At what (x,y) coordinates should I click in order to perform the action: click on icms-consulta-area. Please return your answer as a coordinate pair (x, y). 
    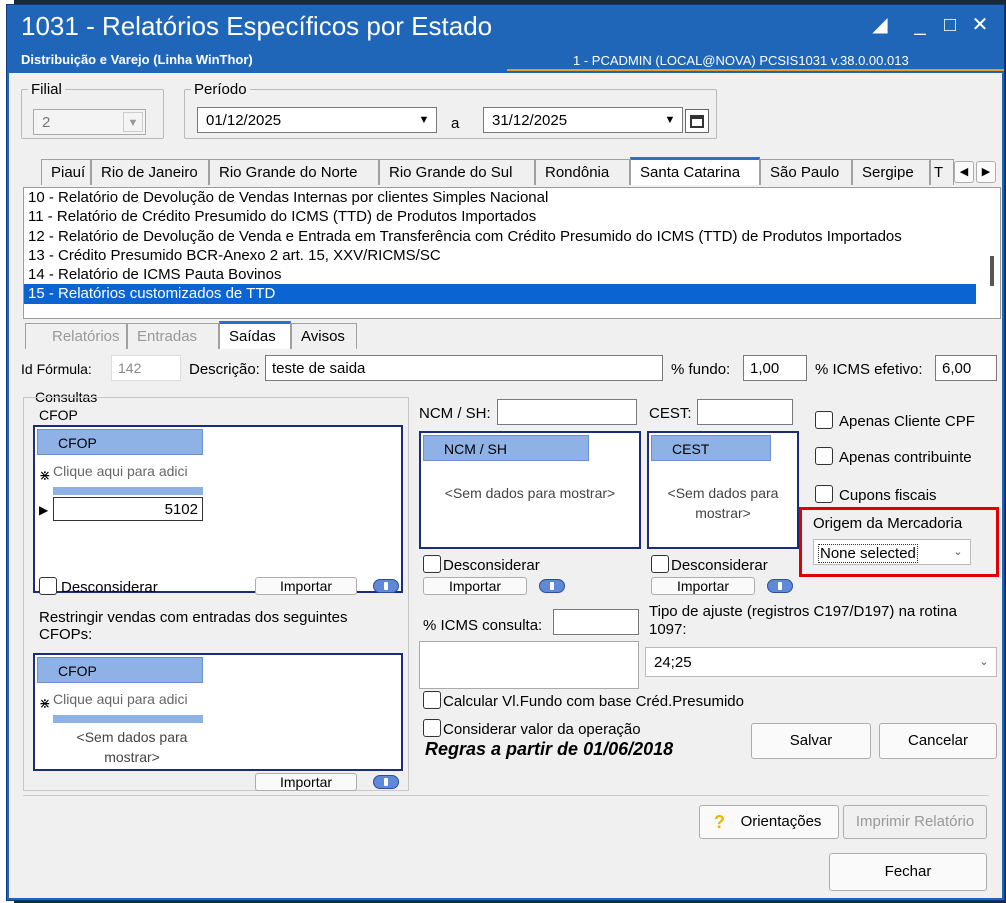
    Looking at the image, I should click on (529, 665).